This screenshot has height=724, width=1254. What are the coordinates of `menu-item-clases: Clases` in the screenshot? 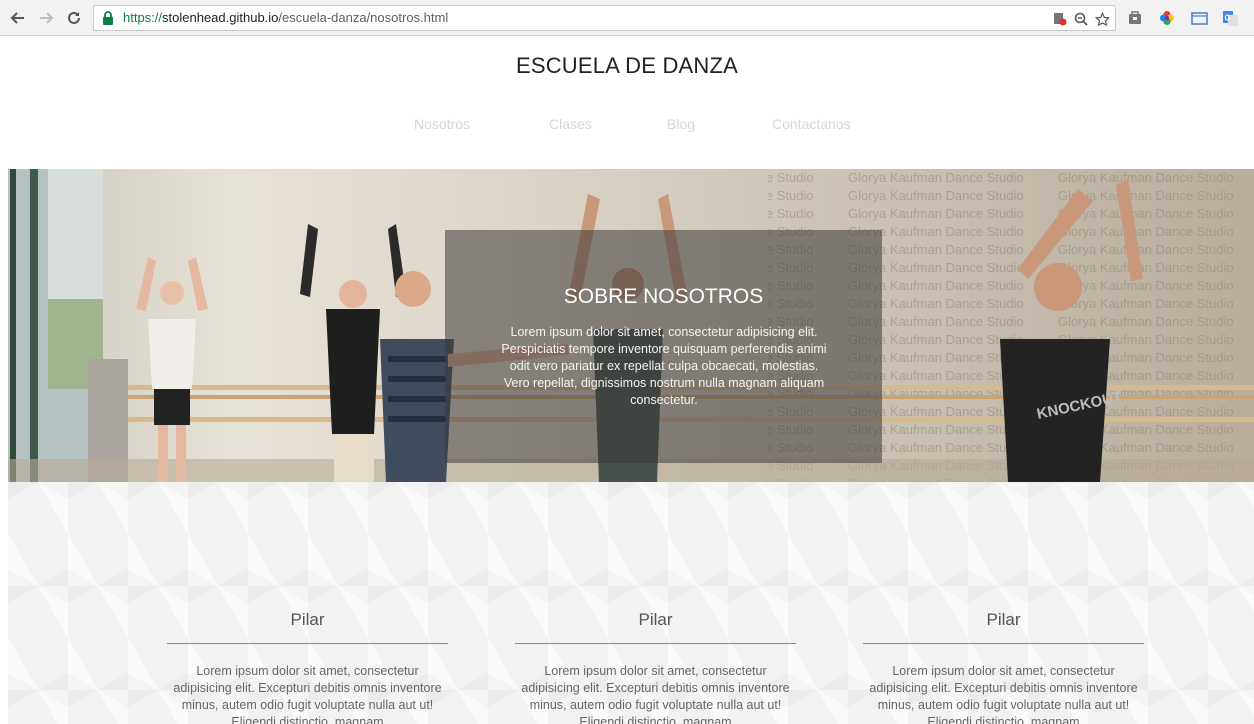 It's located at (570, 124).